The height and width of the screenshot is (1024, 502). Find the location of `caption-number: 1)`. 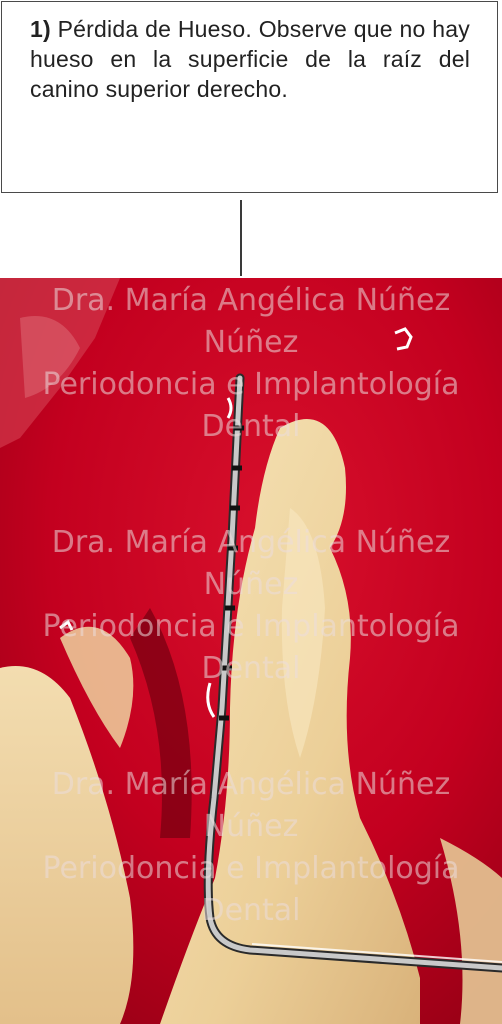

caption-number: 1) is located at coordinates (40, 29).